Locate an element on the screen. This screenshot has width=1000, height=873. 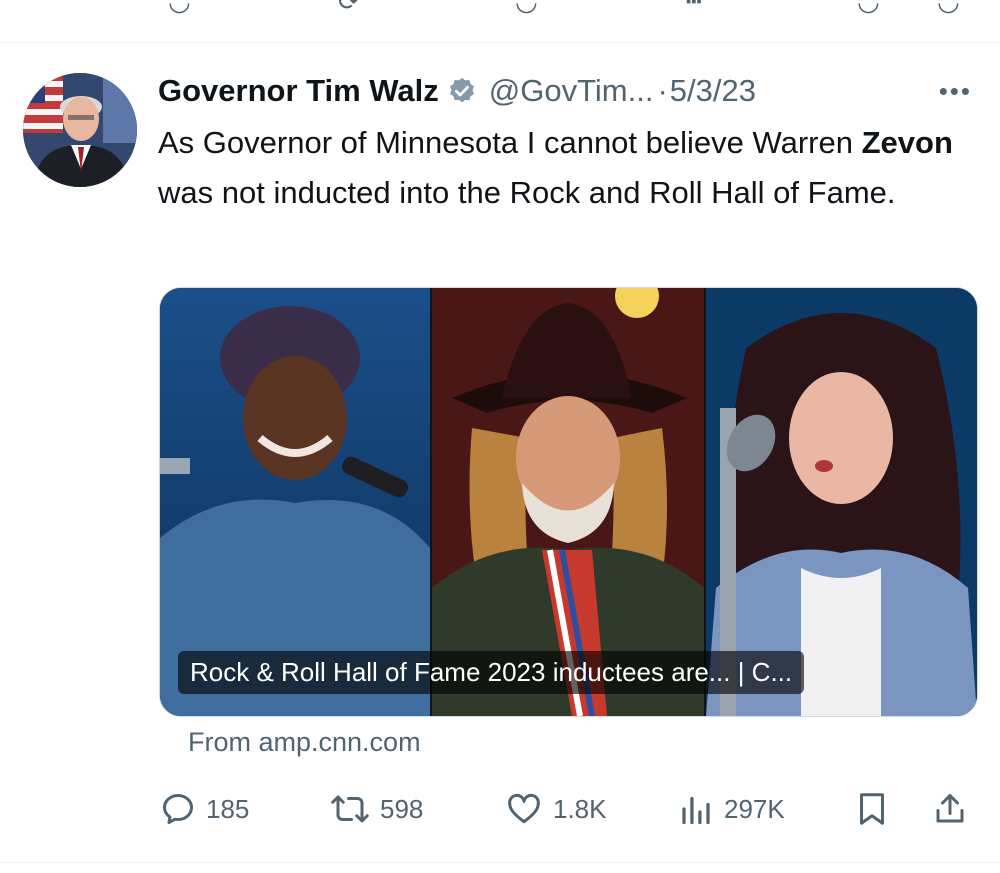
tweet-action-bar: 185 598 1.8K 297K is located at coordinates (500, 809).